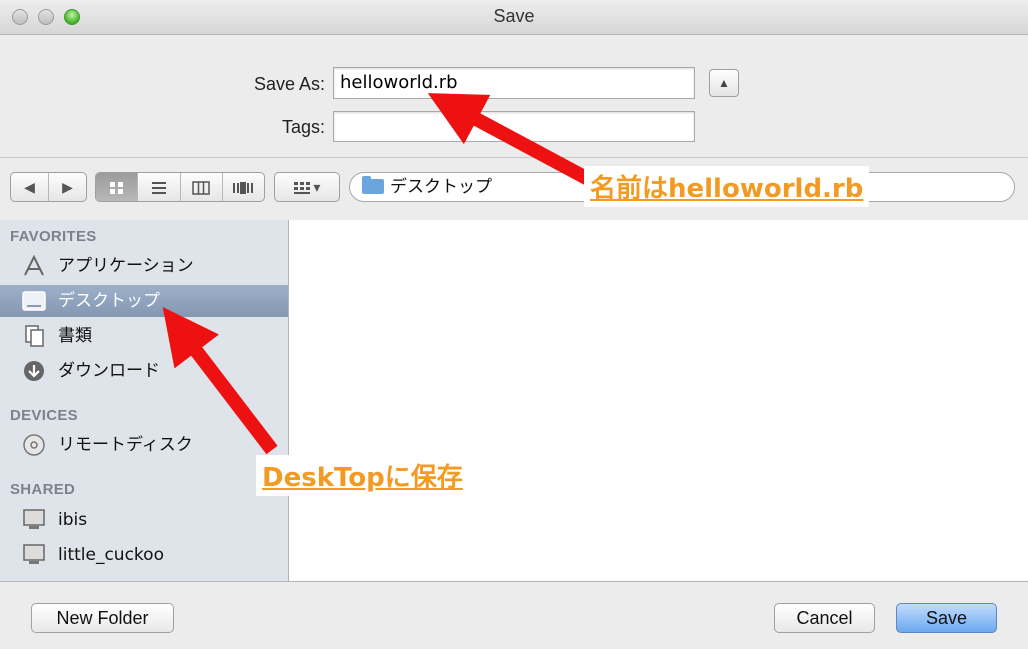 This screenshot has width=1028, height=649. Describe the element at coordinates (362, 475) in the screenshot. I see `desktop-annotation: DeskTopに保存` at that location.